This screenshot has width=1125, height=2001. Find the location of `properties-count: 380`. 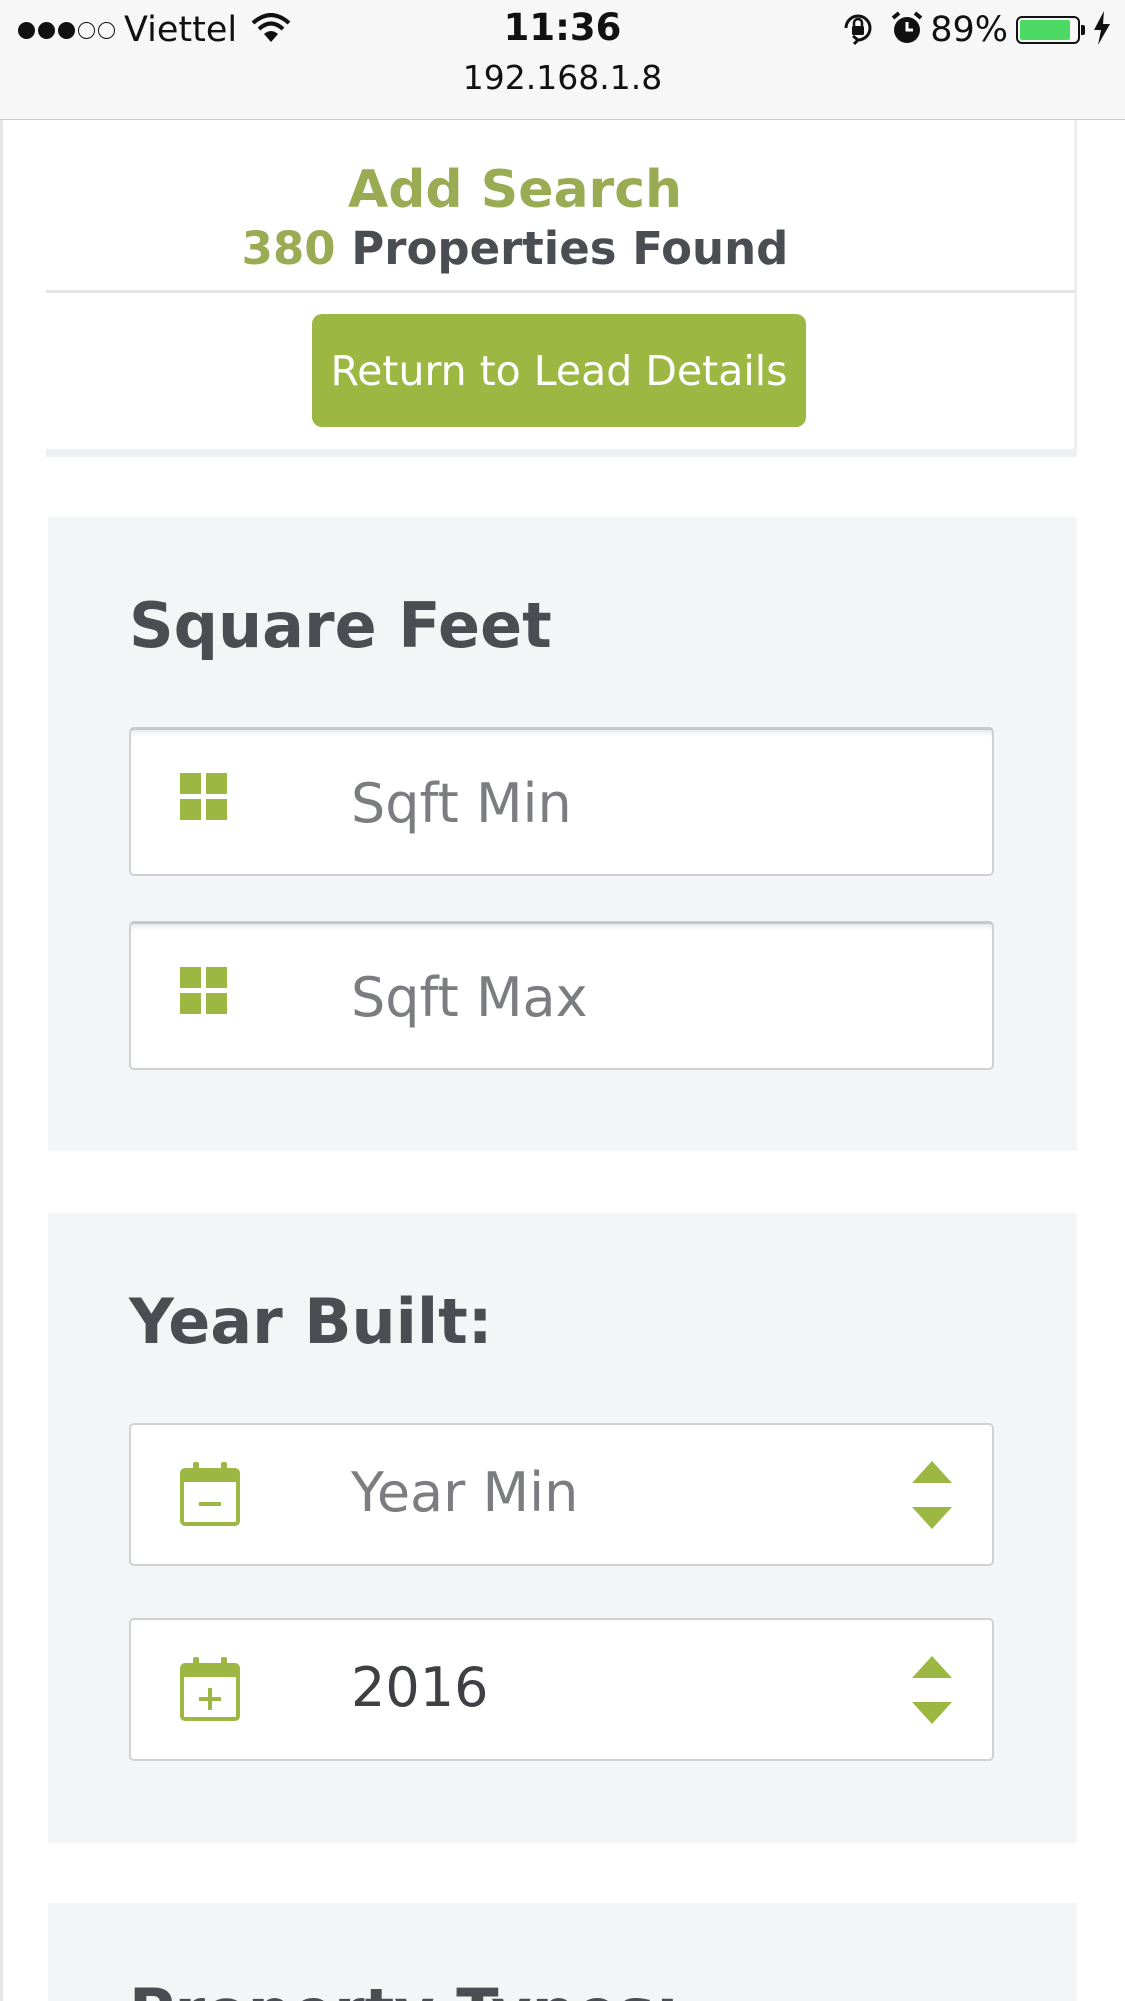

properties-count: 380 is located at coordinates (288, 248).